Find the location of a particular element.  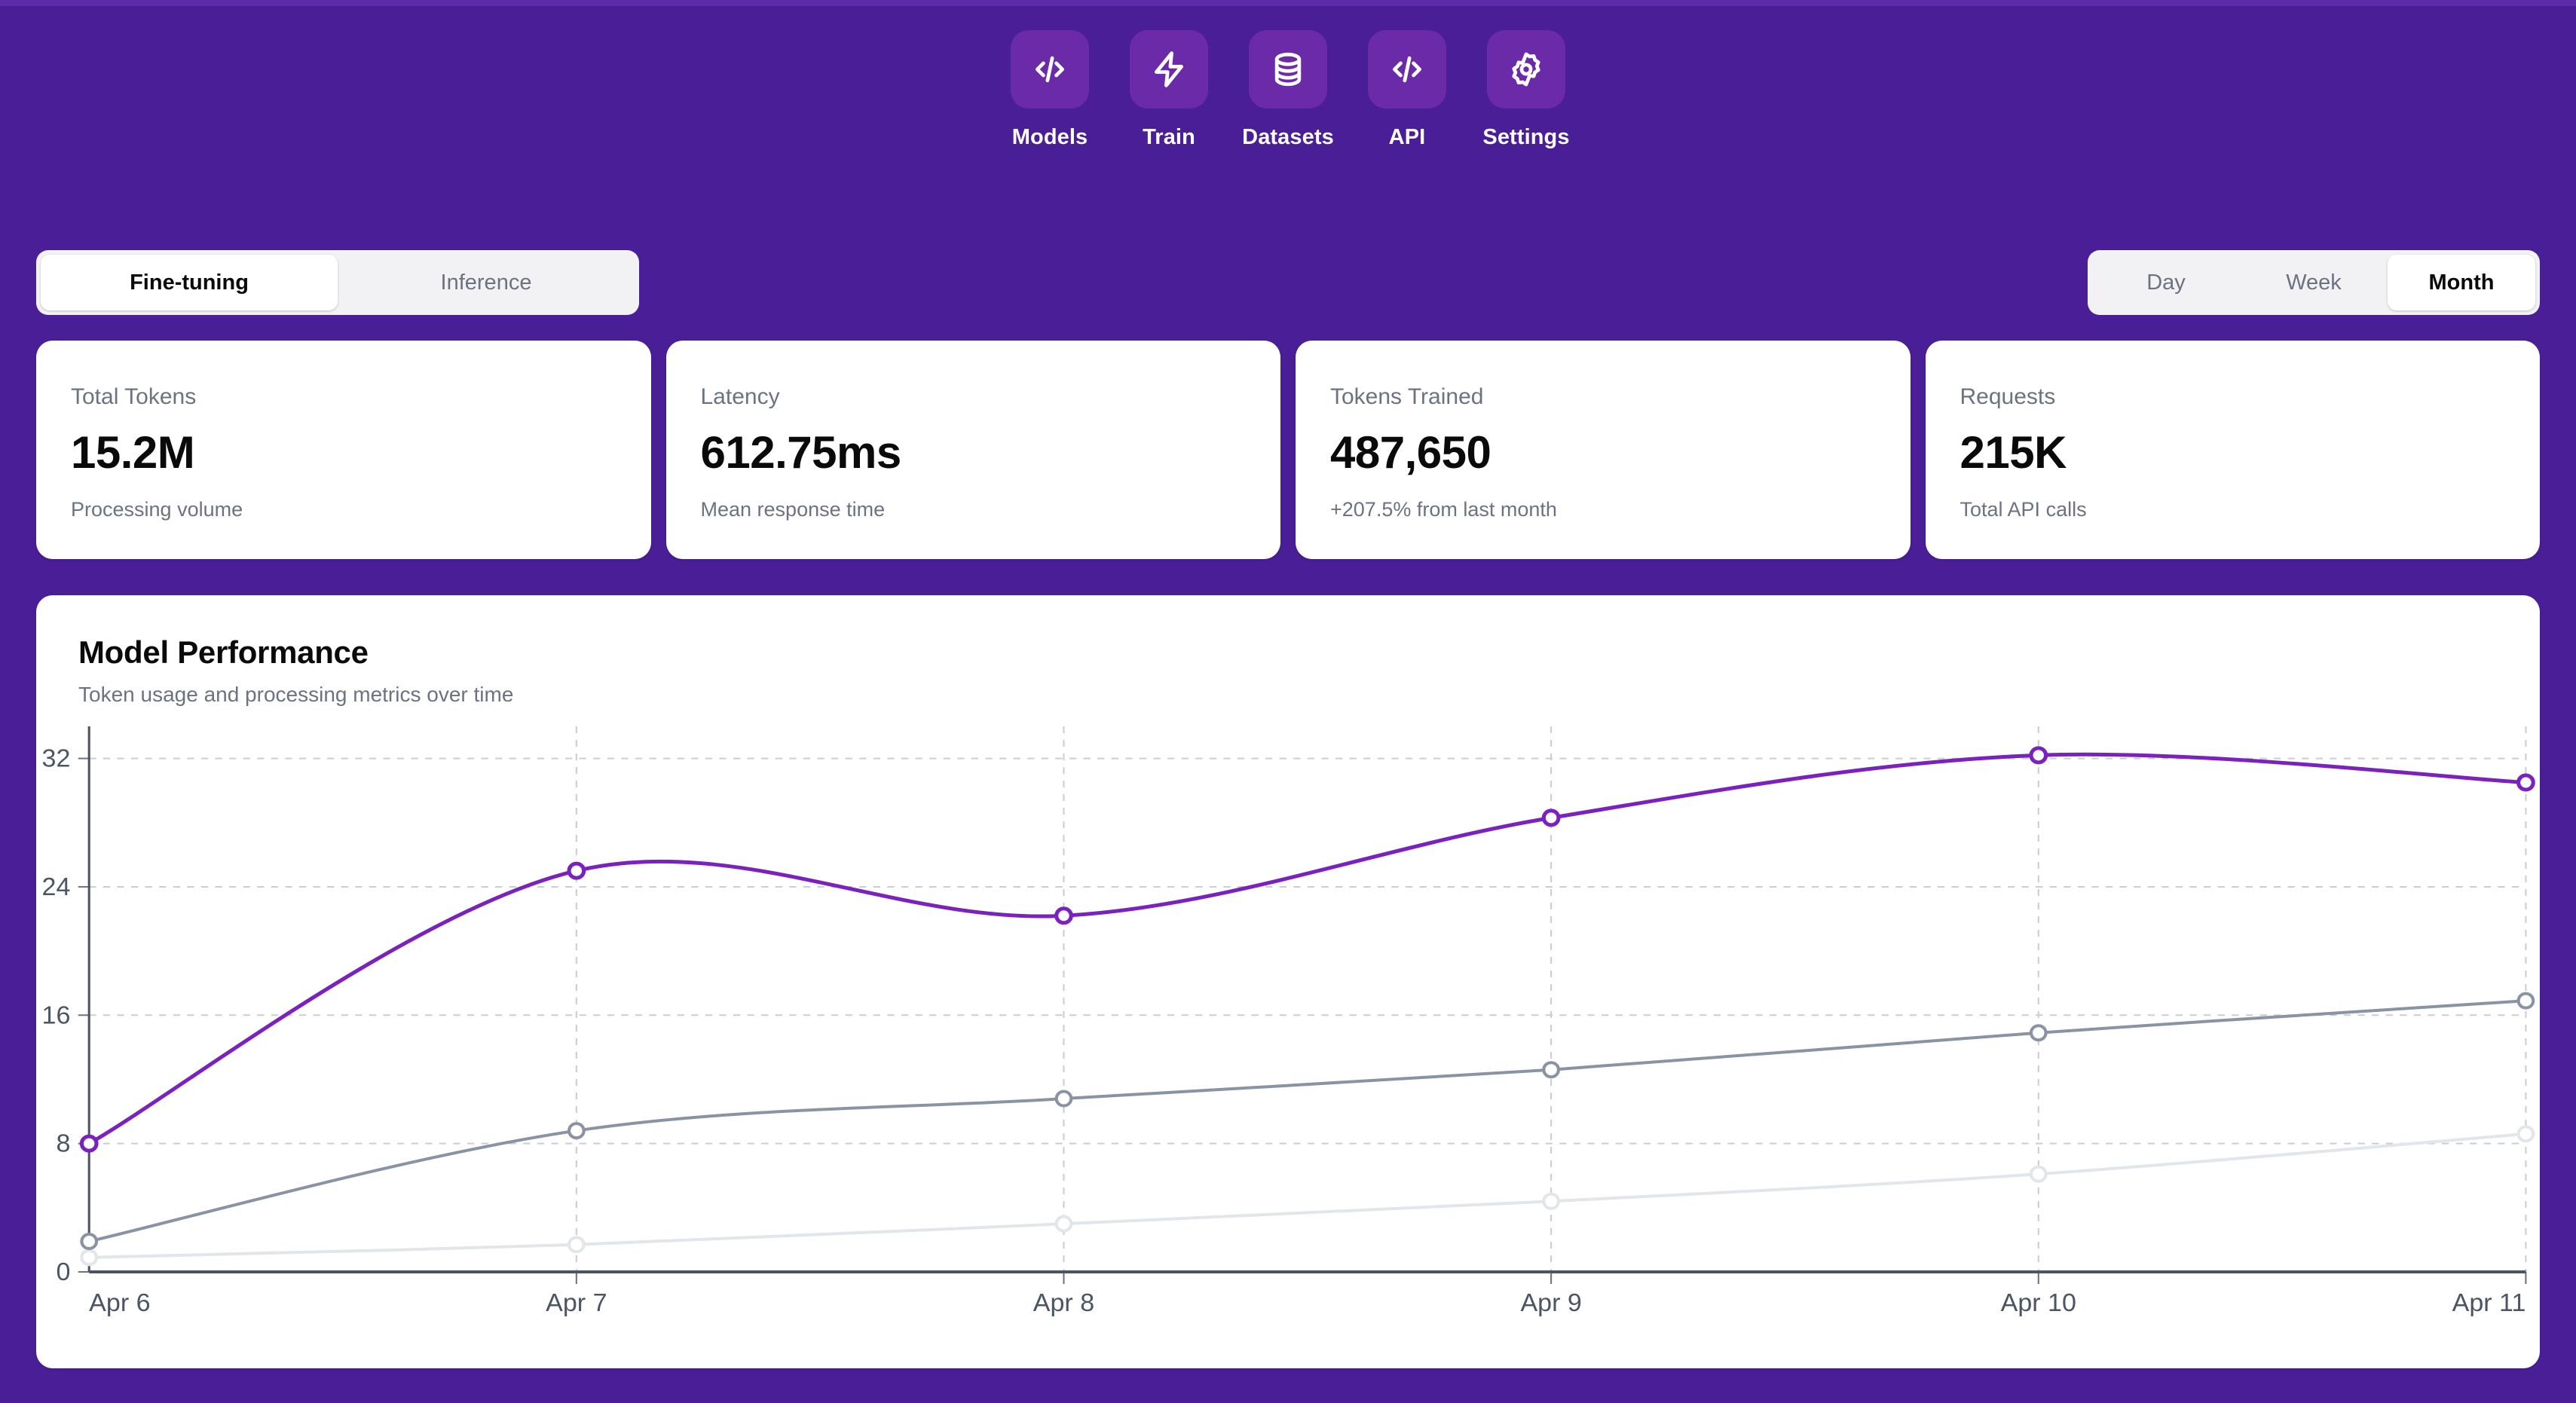

mode-tab-group: Fine-tuning Inference is located at coordinates (338, 282).